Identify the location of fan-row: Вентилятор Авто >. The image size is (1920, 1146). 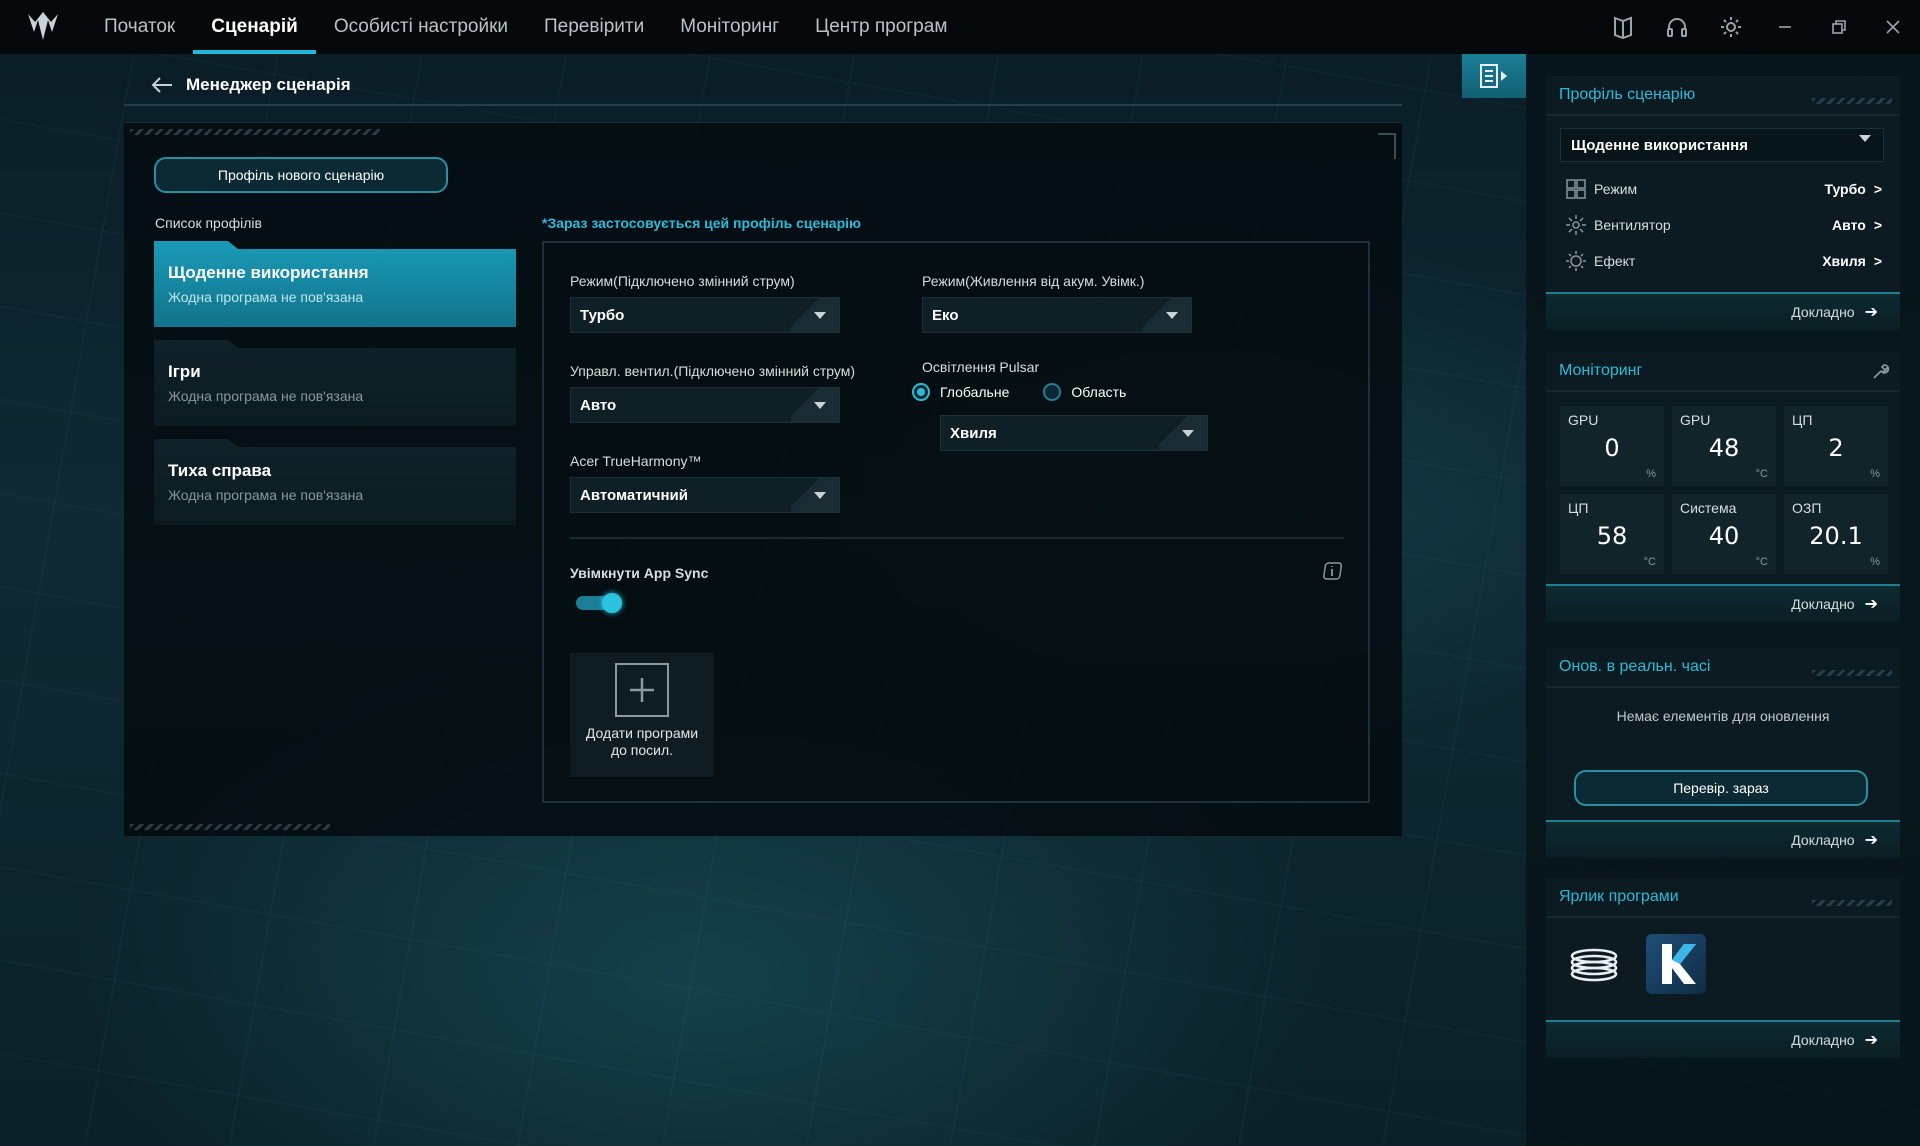
(1723, 225).